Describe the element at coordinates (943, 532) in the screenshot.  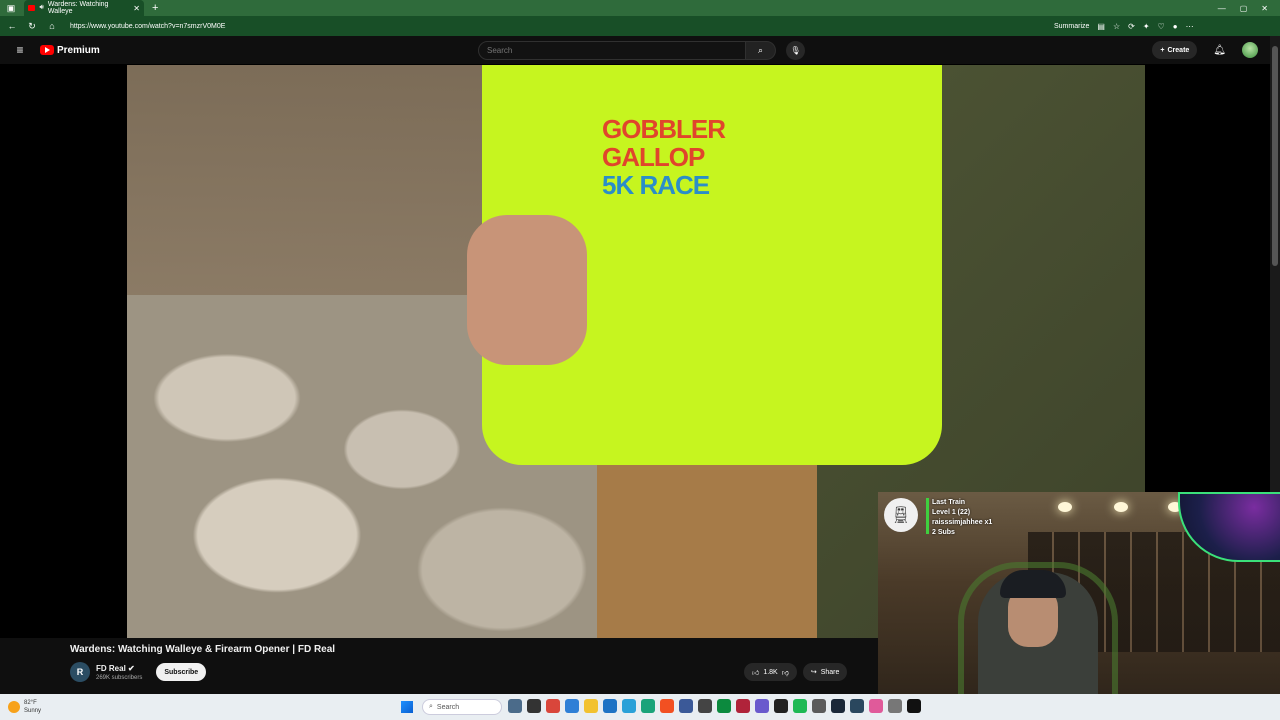
I see `hype-train-subs: 2 Subs` at that location.